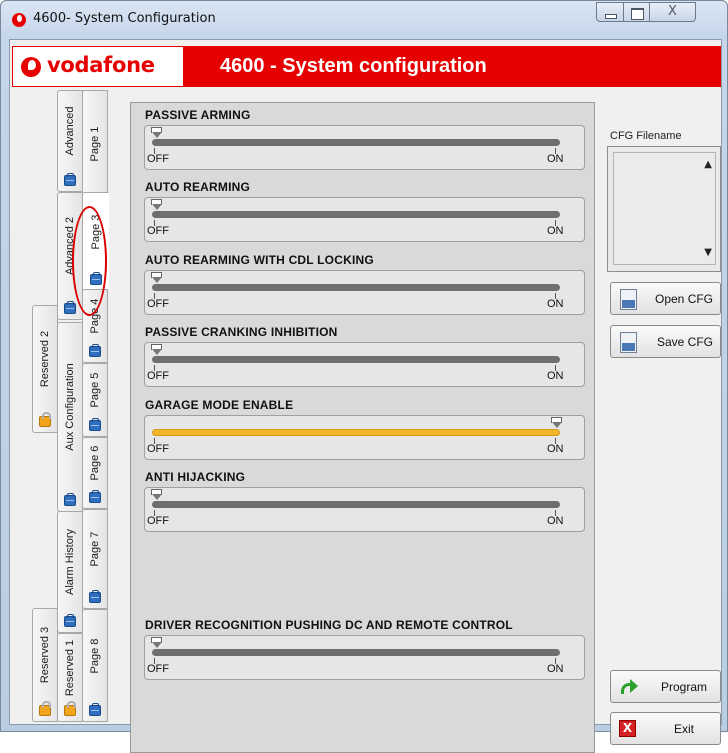  I want to click on brand-name: vodafone, so click(101, 65).